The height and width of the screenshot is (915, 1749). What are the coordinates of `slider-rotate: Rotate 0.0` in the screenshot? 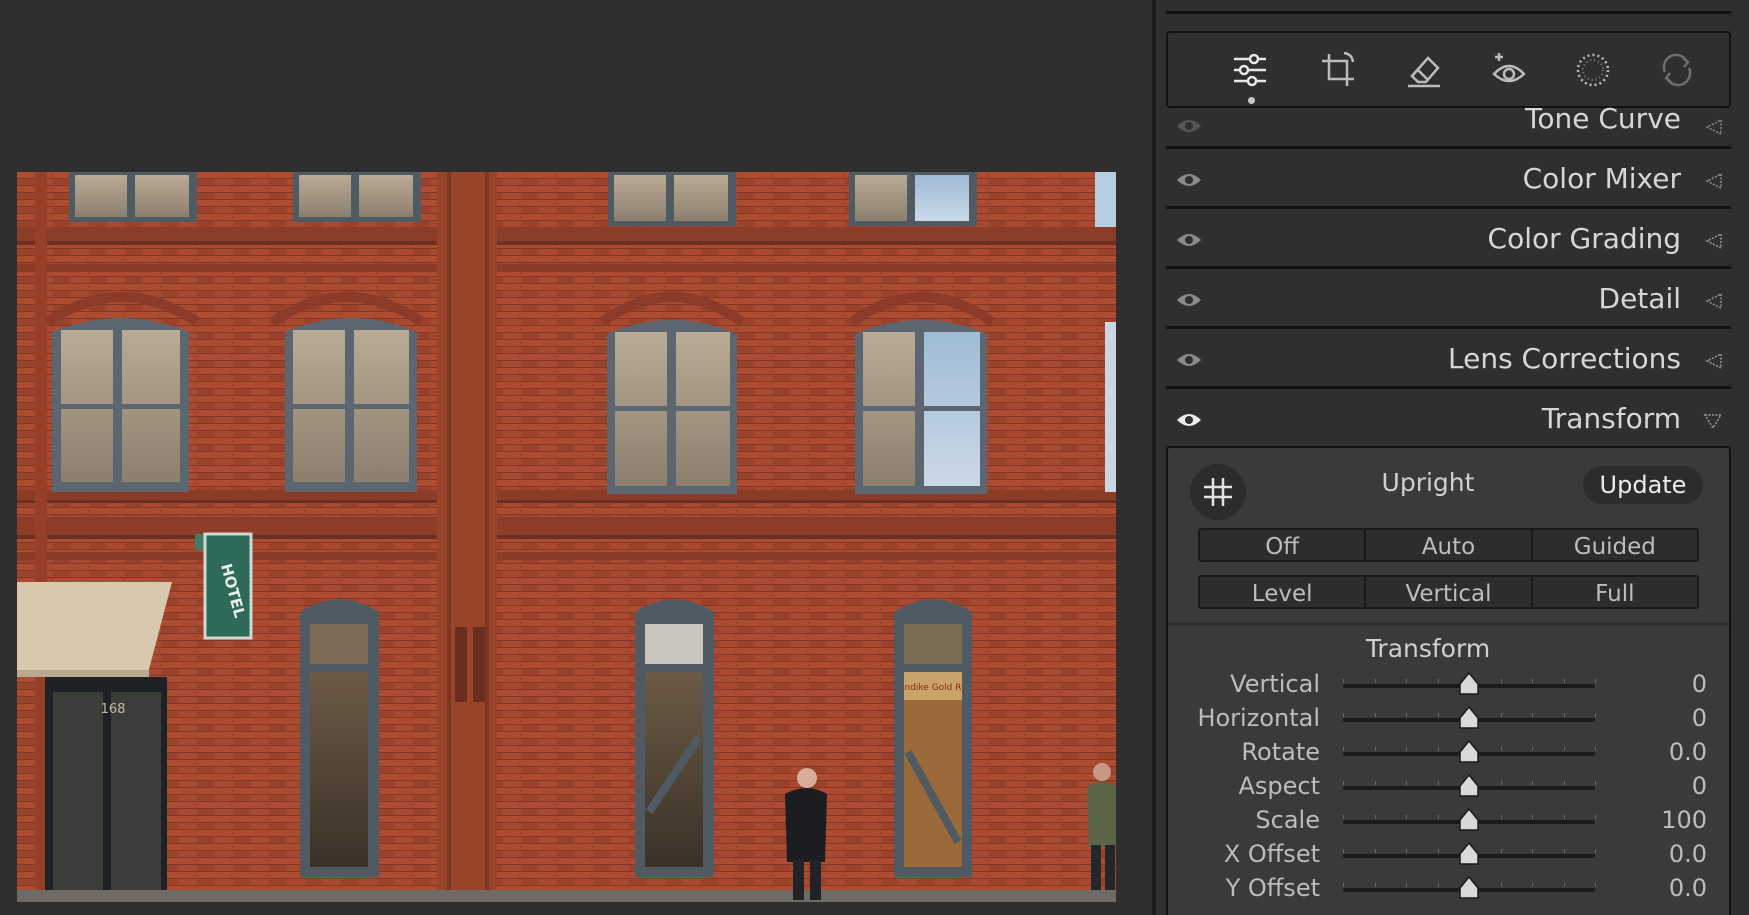 It's located at (1448, 754).